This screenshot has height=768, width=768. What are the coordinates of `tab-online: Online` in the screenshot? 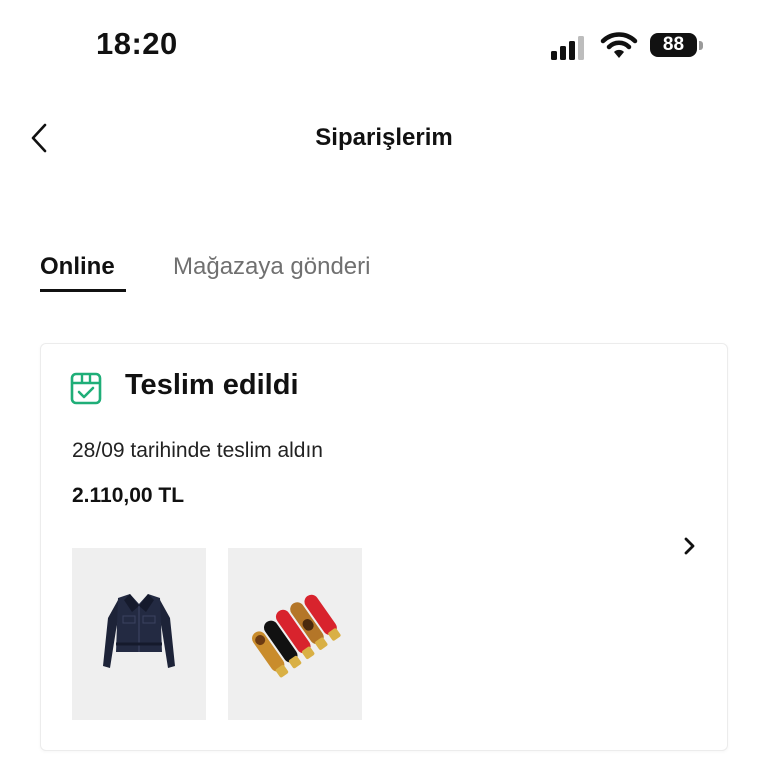 It's located at (77, 267).